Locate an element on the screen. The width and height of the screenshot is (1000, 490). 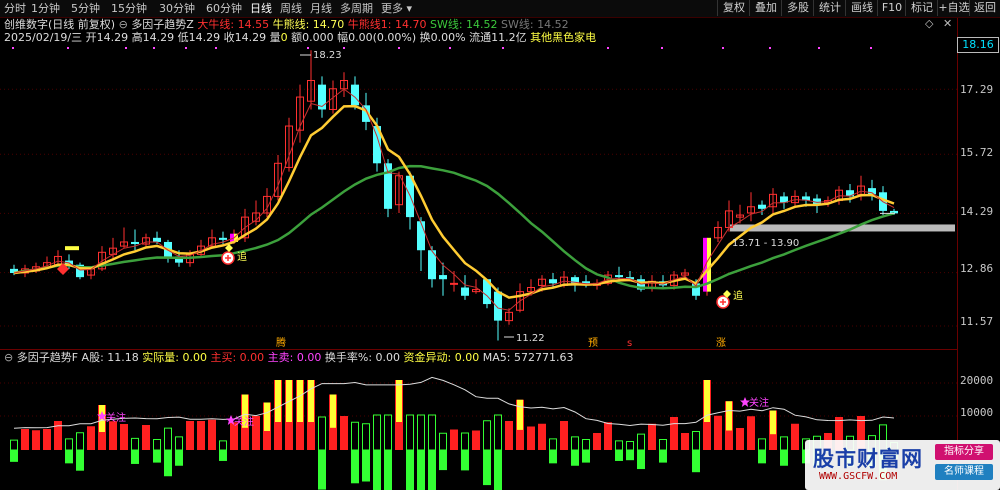
marker-yu: 预 is located at coordinates (593, 343).